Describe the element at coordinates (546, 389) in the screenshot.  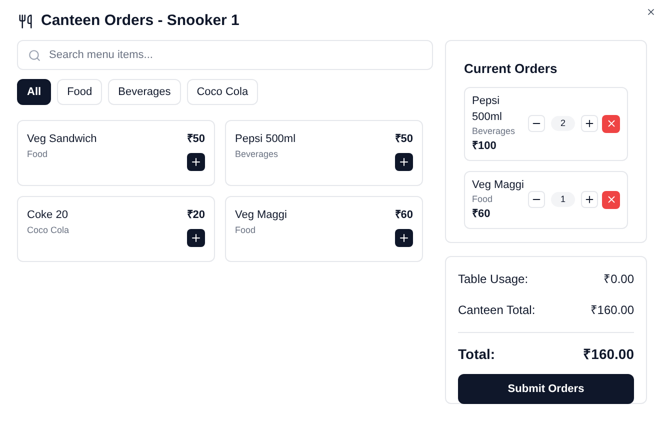
I see `submit-button: Submit Orders` at that location.